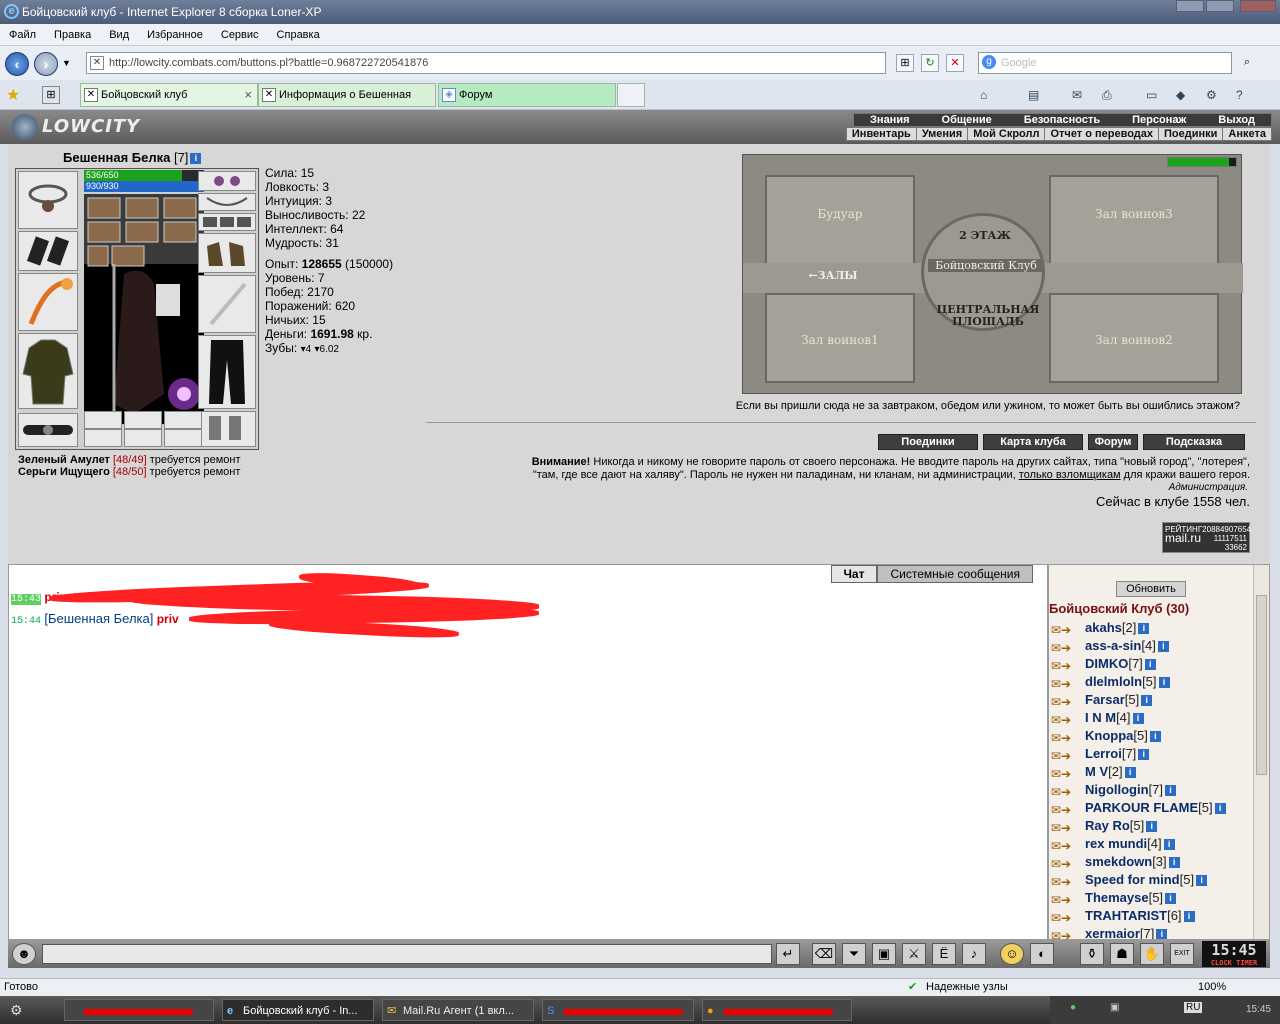 The image size is (1280, 1024). Describe the element at coordinates (1110, 772) in the screenshot. I see `user-name: M V[2] i` at that location.